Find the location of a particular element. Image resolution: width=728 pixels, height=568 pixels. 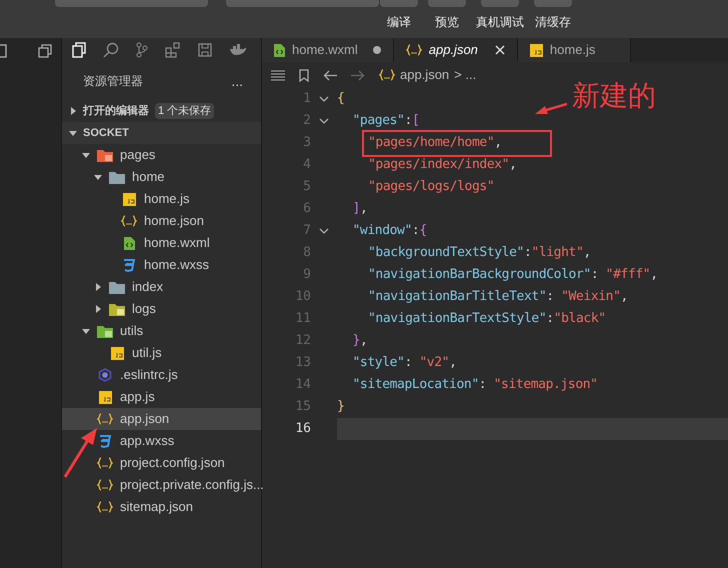

file-tree-item: .eslintrc.js is located at coordinates (161, 375).